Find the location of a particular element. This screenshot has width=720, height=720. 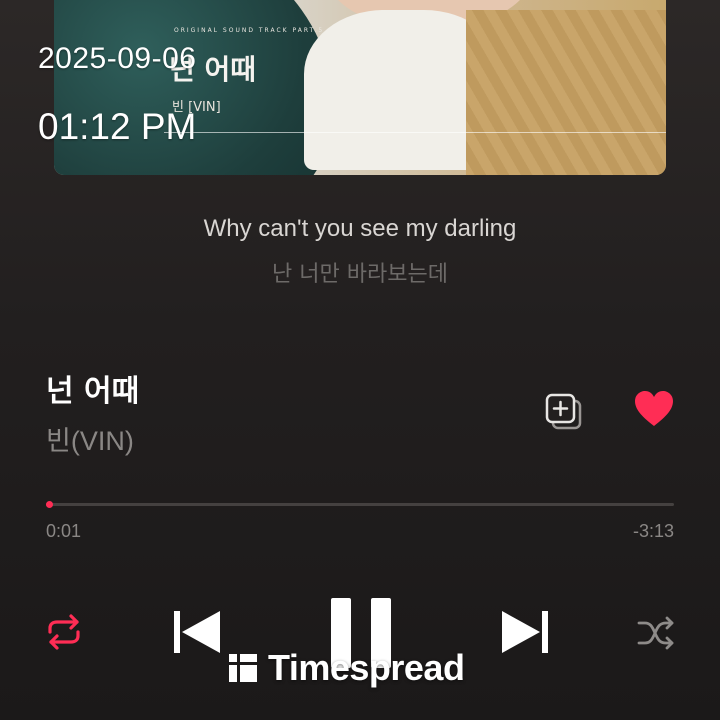

album-art-decor-line is located at coordinates (415, 132).